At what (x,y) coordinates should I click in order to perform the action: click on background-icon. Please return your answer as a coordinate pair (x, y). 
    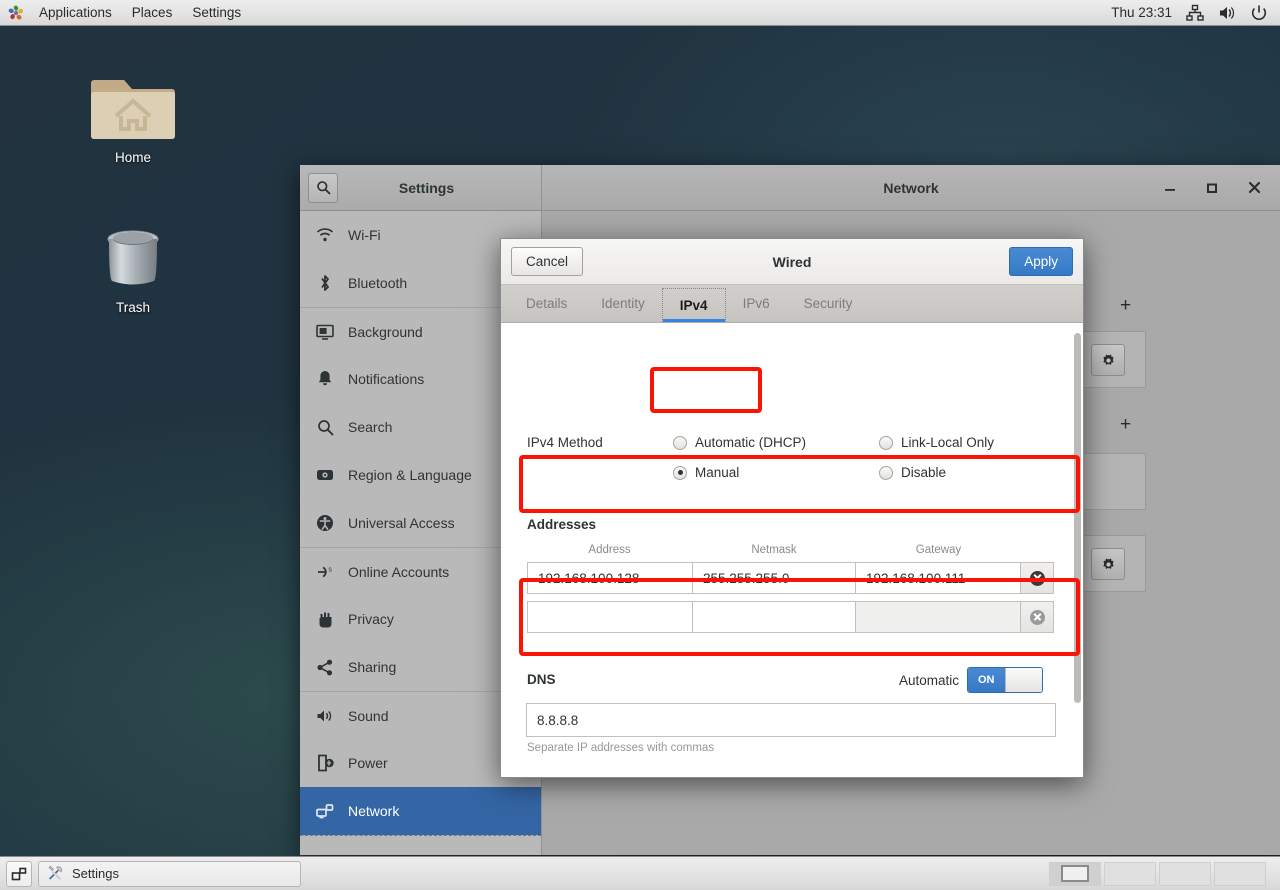
    Looking at the image, I should click on (325, 332).